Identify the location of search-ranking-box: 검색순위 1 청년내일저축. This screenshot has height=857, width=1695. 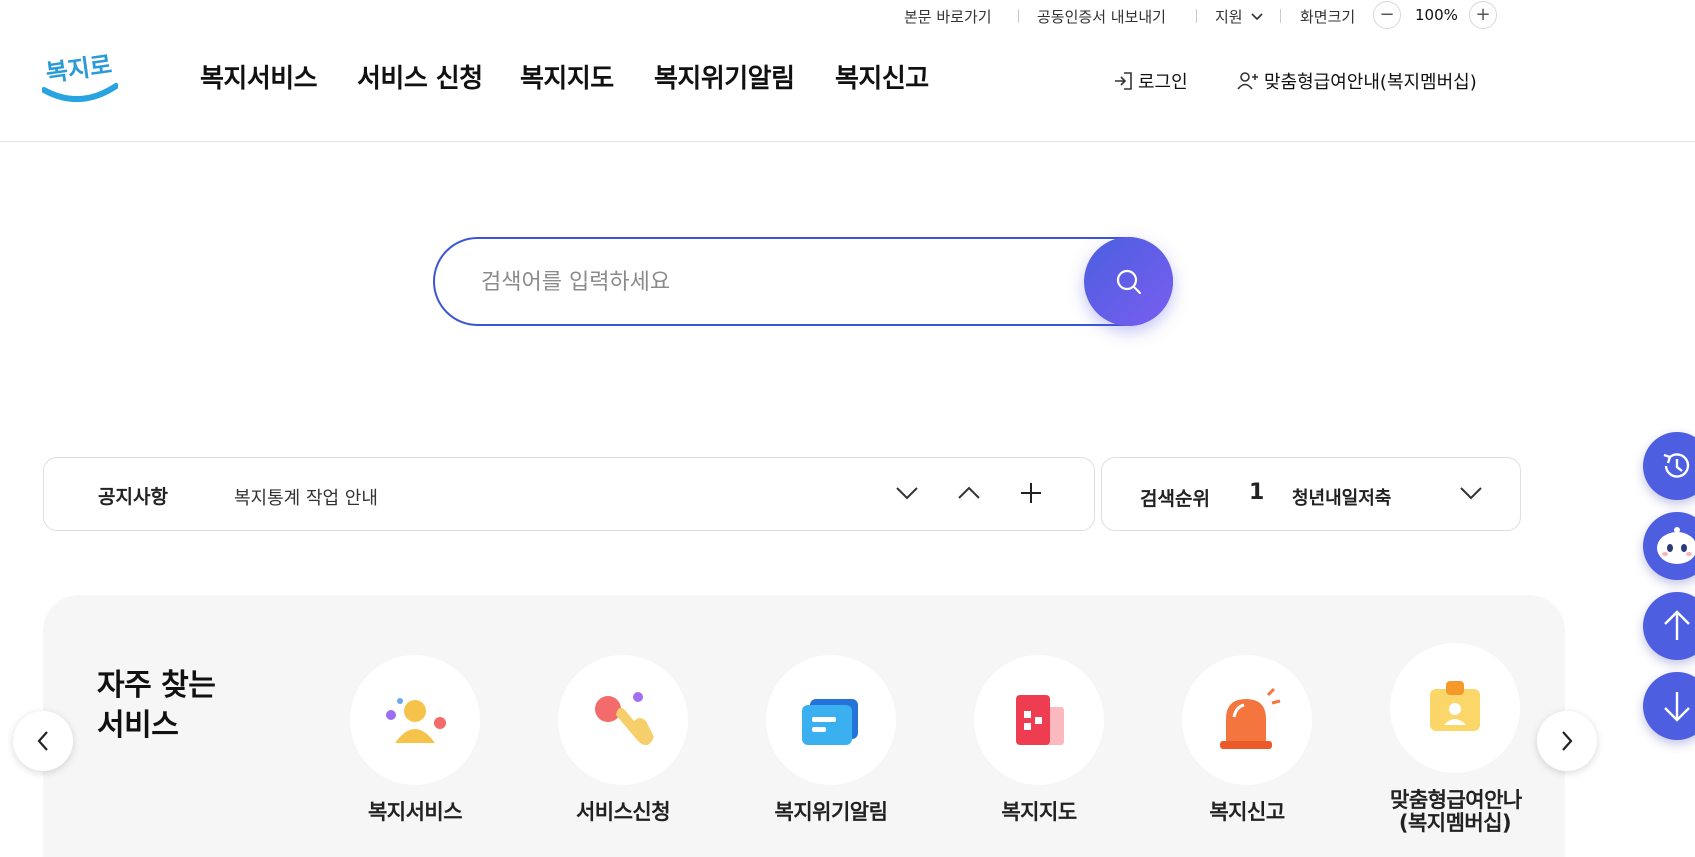
(1311, 494).